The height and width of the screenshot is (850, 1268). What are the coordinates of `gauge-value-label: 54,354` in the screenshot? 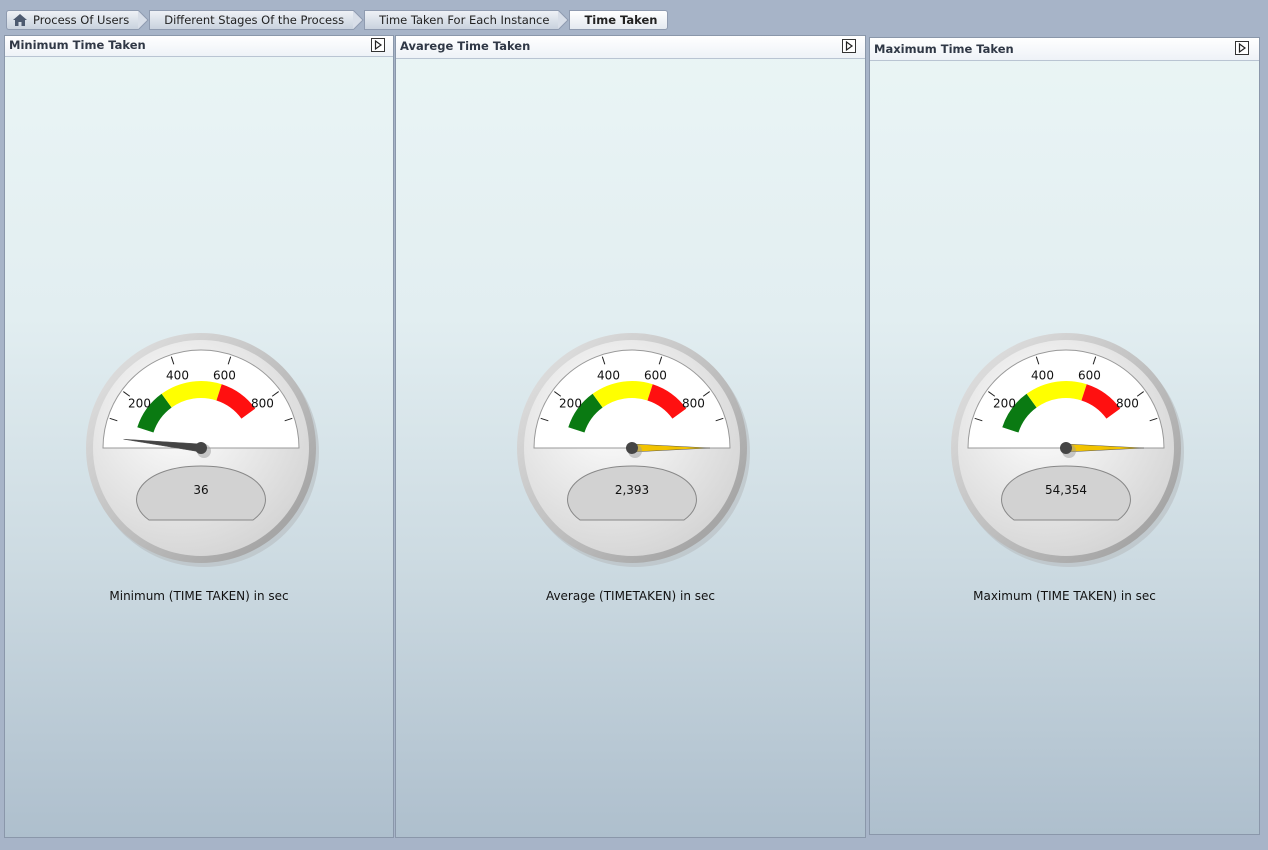 It's located at (1066, 490).